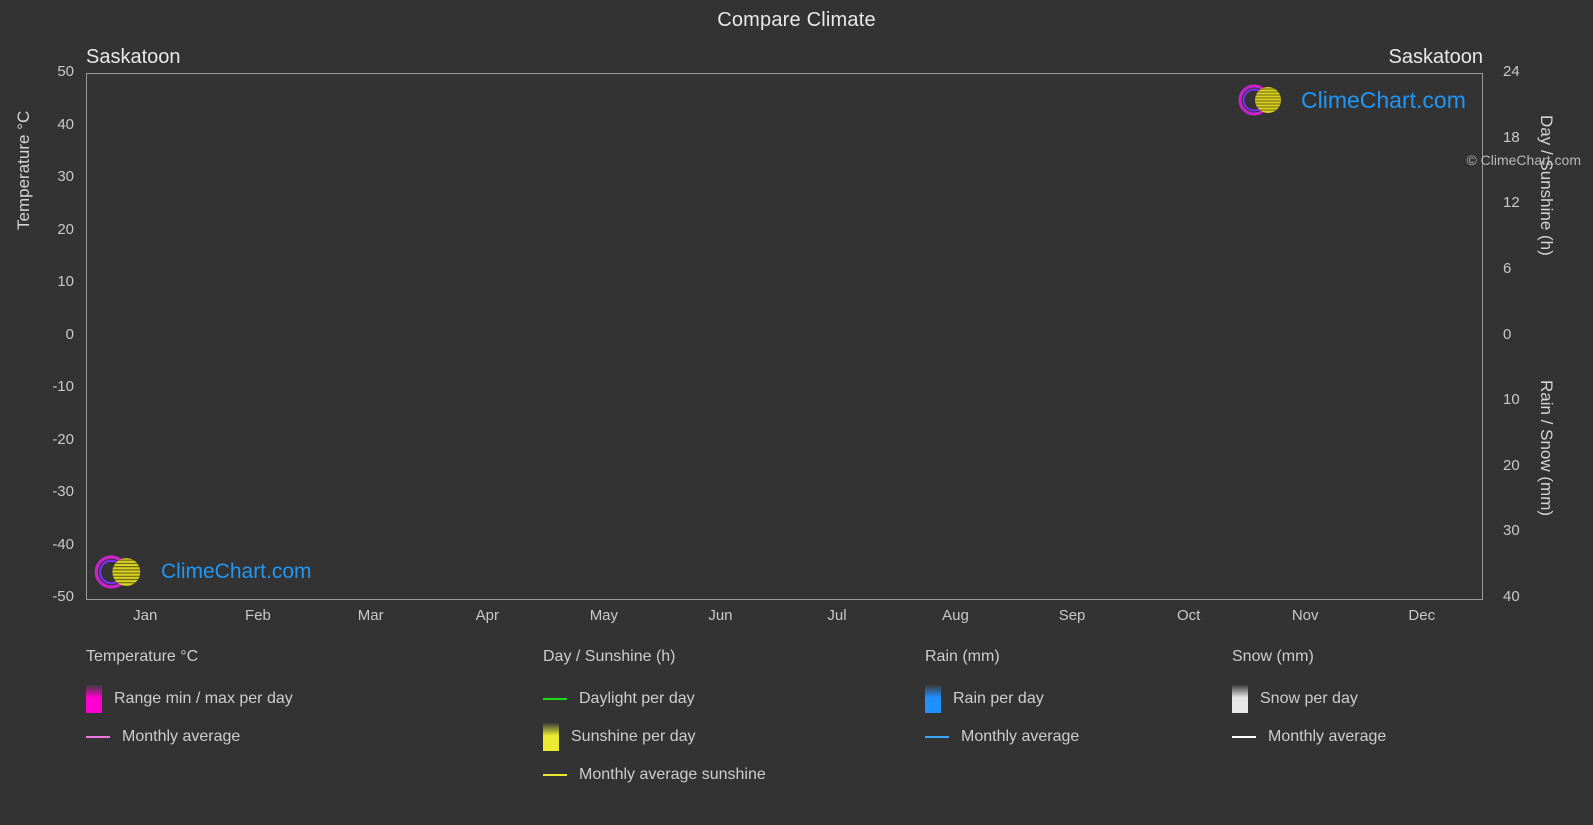  I want to click on x-tick: May, so click(604, 615).